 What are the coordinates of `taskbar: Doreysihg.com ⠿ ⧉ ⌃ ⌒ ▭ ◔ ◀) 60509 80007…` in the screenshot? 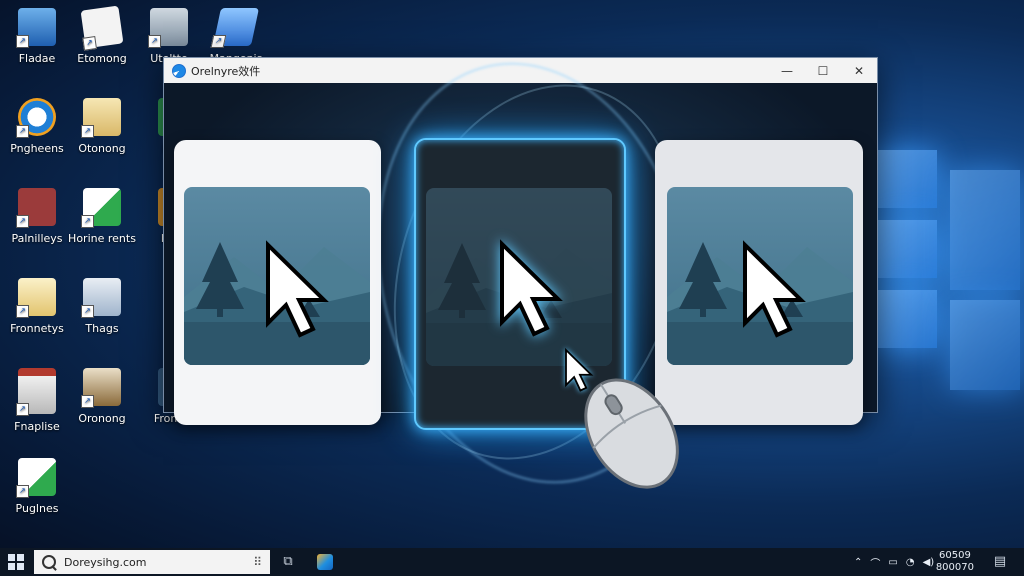 It's located at (512, 562).